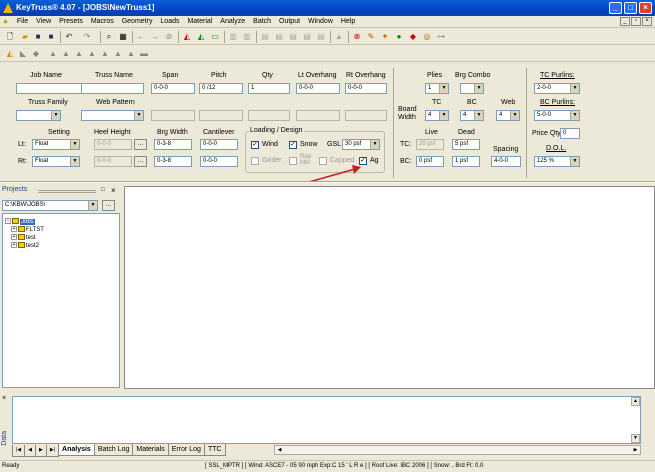 The width and height of the screenshot is (655, 472). Describe the element at coordinates (357, 37) in the screenshot. I see `tool-i-icon: ⊗` at that location.